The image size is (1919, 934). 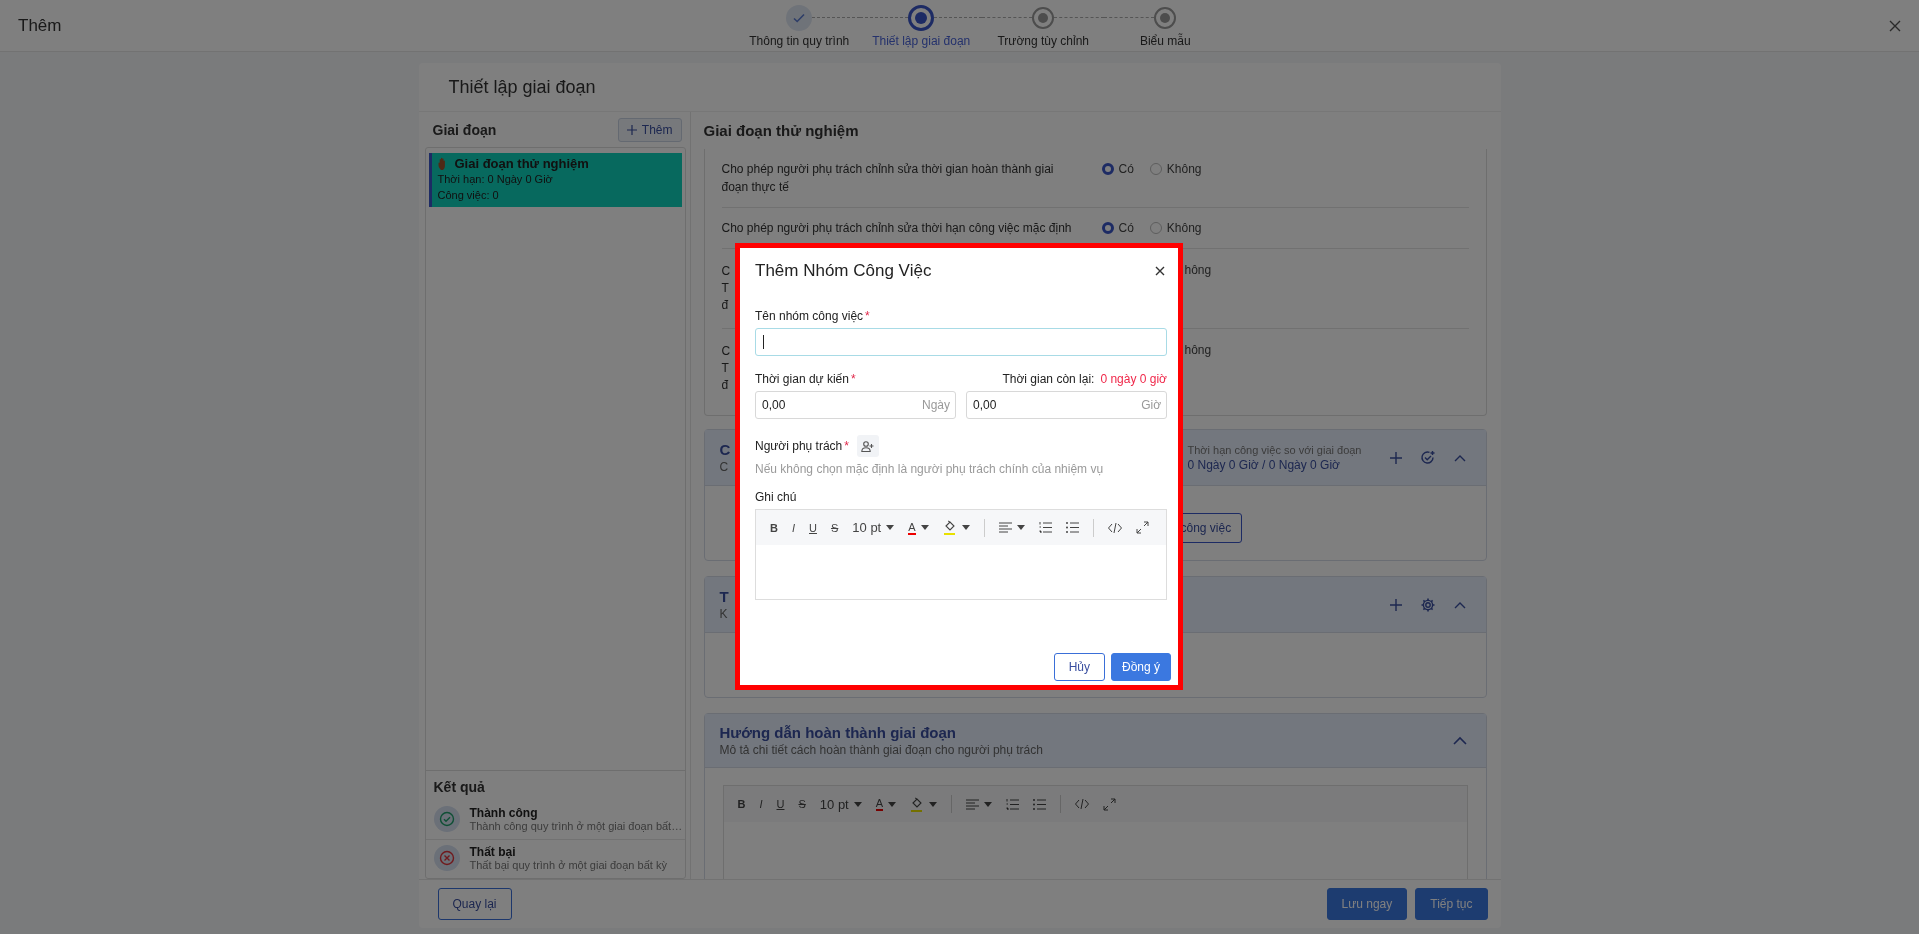 I want to click on stage-name: Giai đoạn thử nghiệm, so click(x=521, y=163).